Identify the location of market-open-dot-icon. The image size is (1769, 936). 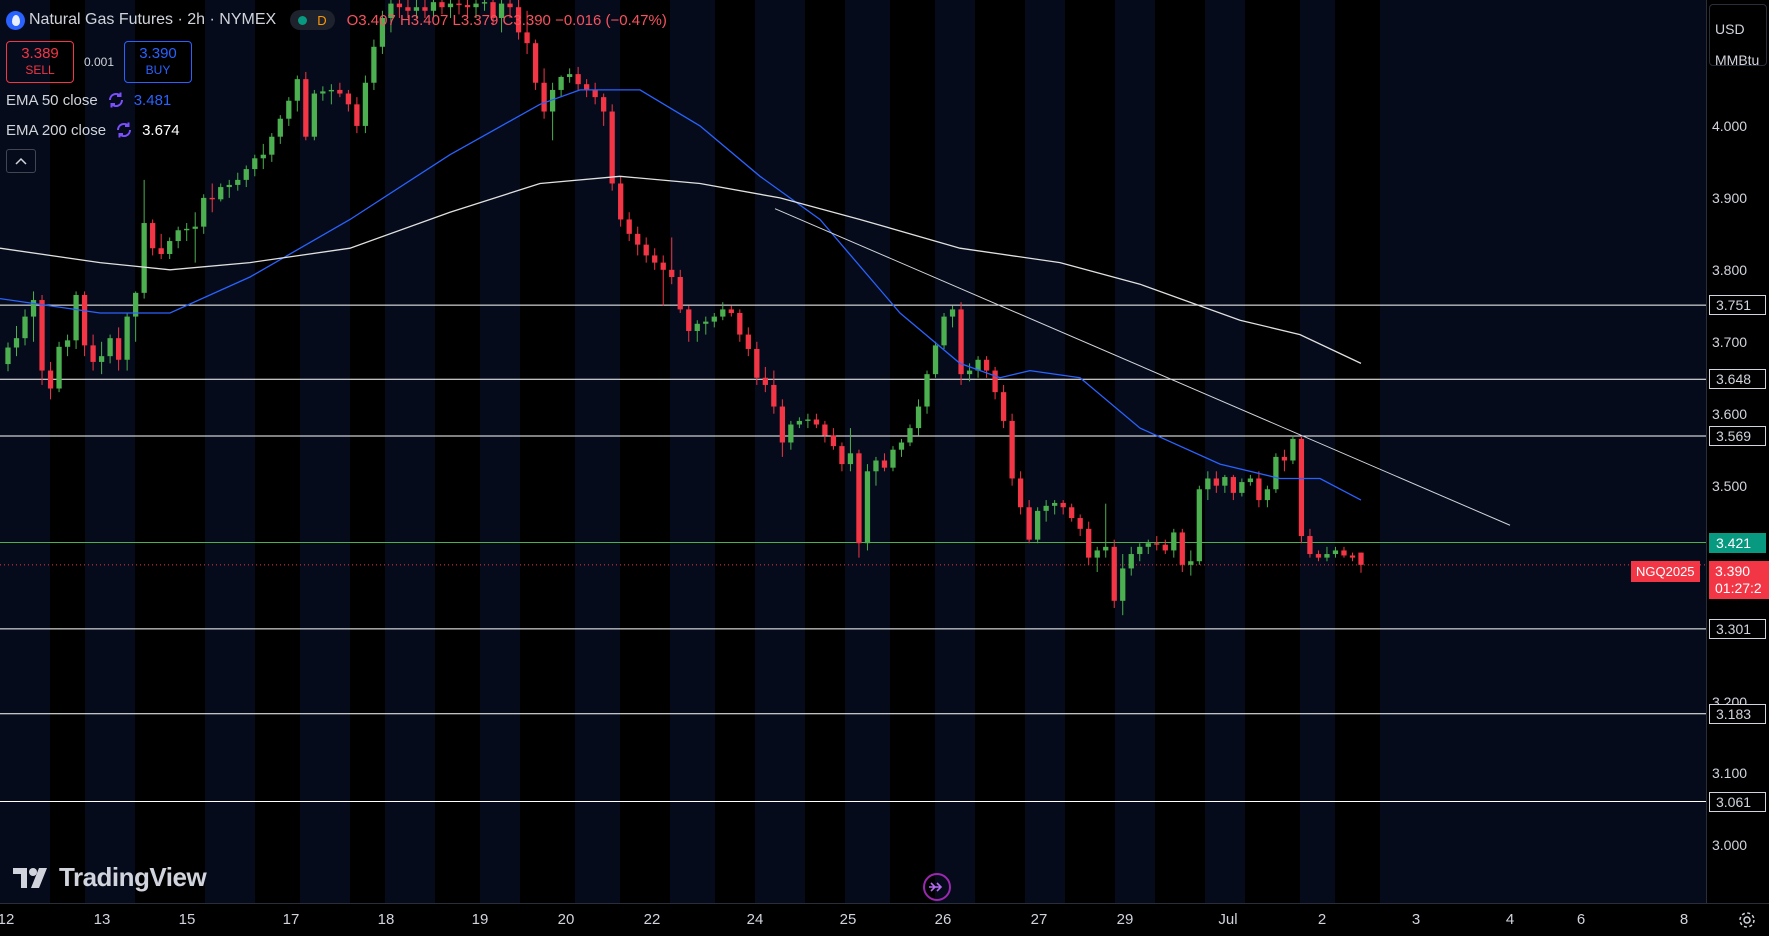
(303, 20).